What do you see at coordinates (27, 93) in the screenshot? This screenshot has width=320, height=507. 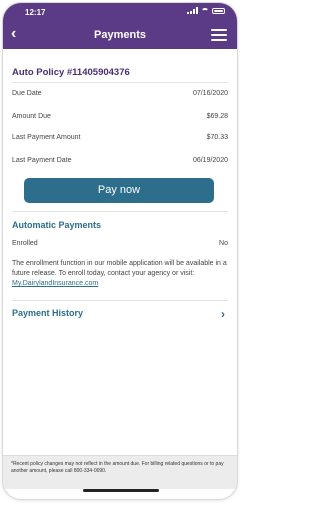 I see `row-label: Due Date` at bounding box center [27, 93].